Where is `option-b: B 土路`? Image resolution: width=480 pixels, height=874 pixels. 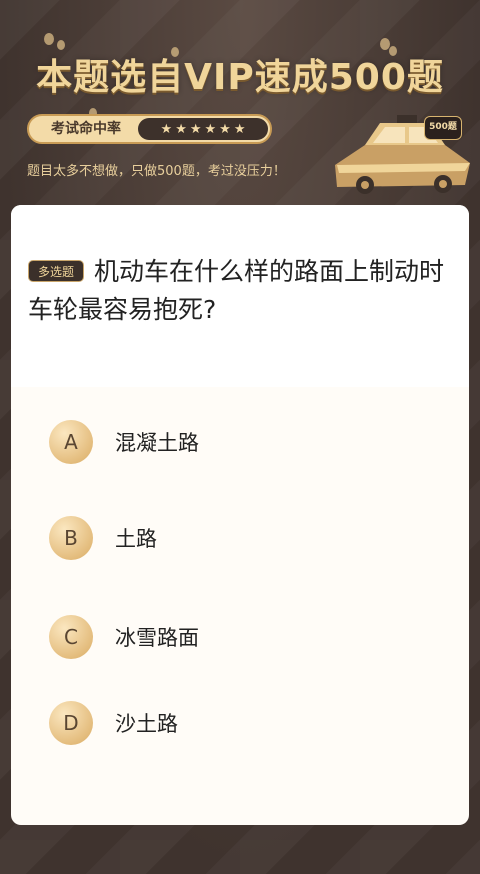 option-b: B 土路 is located at coordinates (239, 538).